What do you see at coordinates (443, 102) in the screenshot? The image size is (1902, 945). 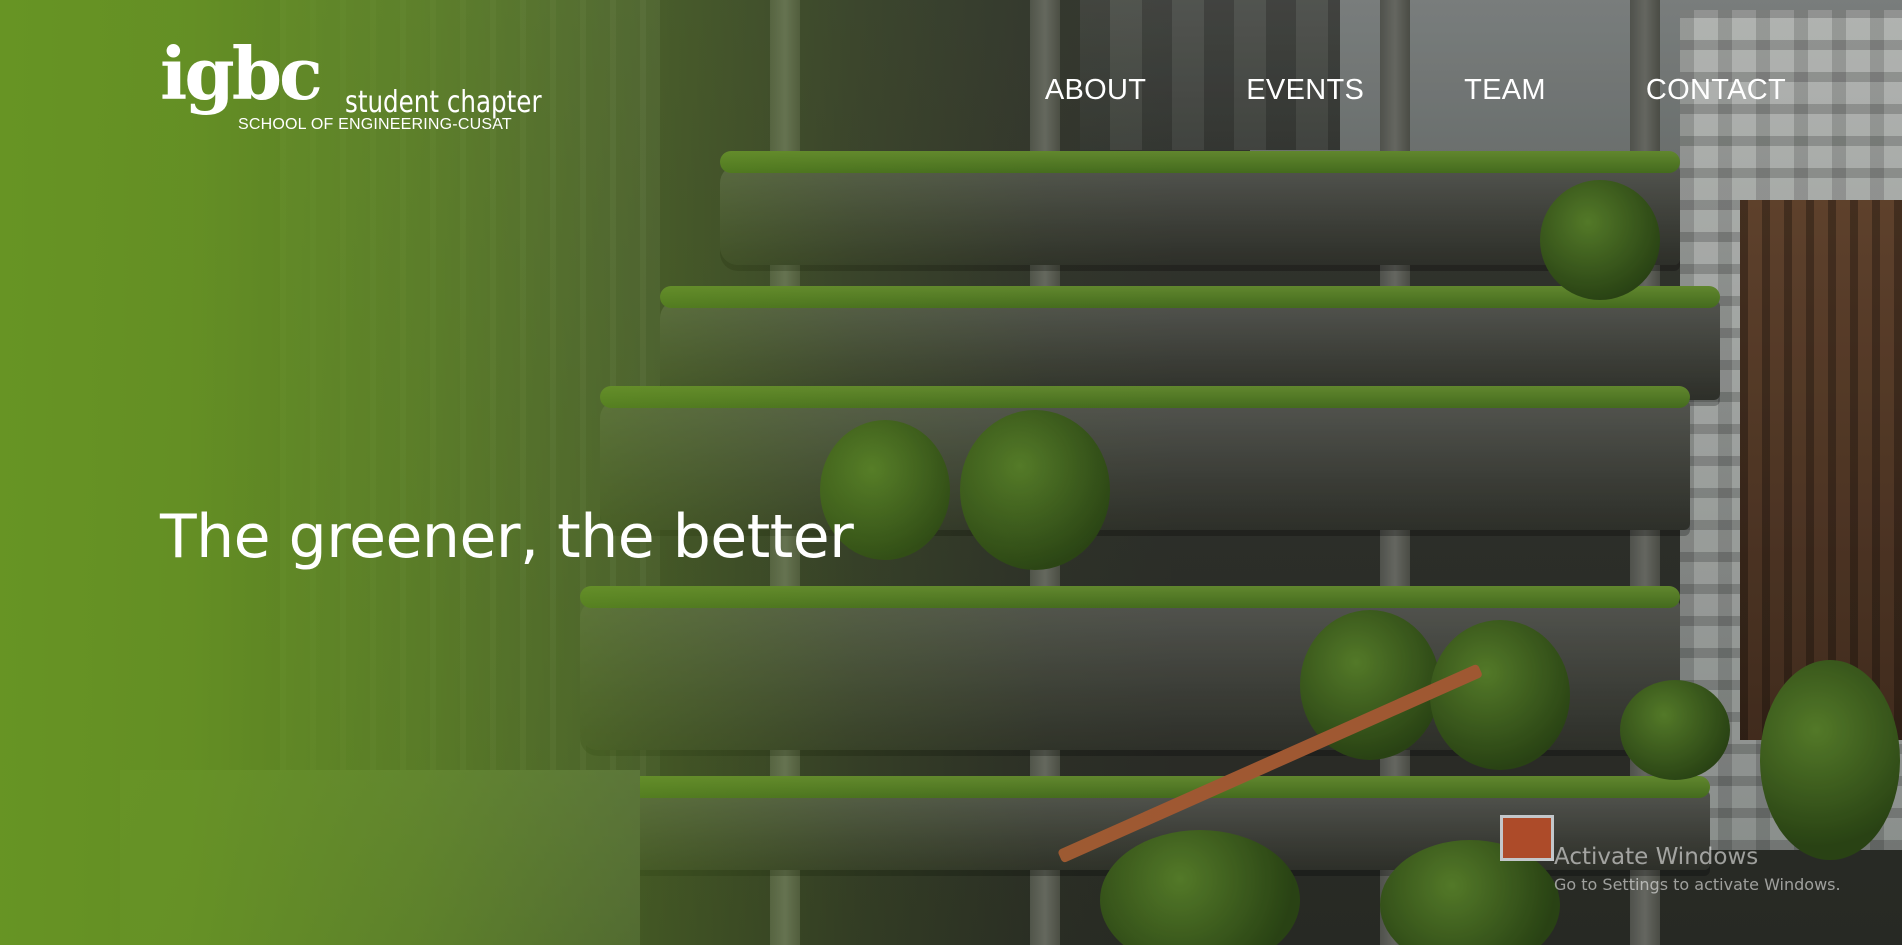 I see `logo-chapter-text: student chapter` at bounding box center [443, 102].